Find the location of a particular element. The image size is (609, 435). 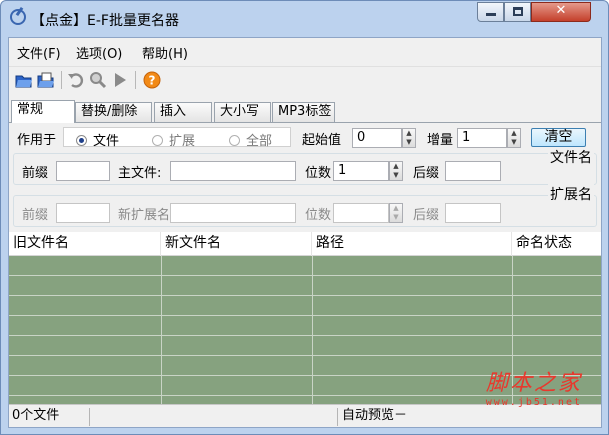

radio-file-label: 文件 is located at coordinates (106, 141).